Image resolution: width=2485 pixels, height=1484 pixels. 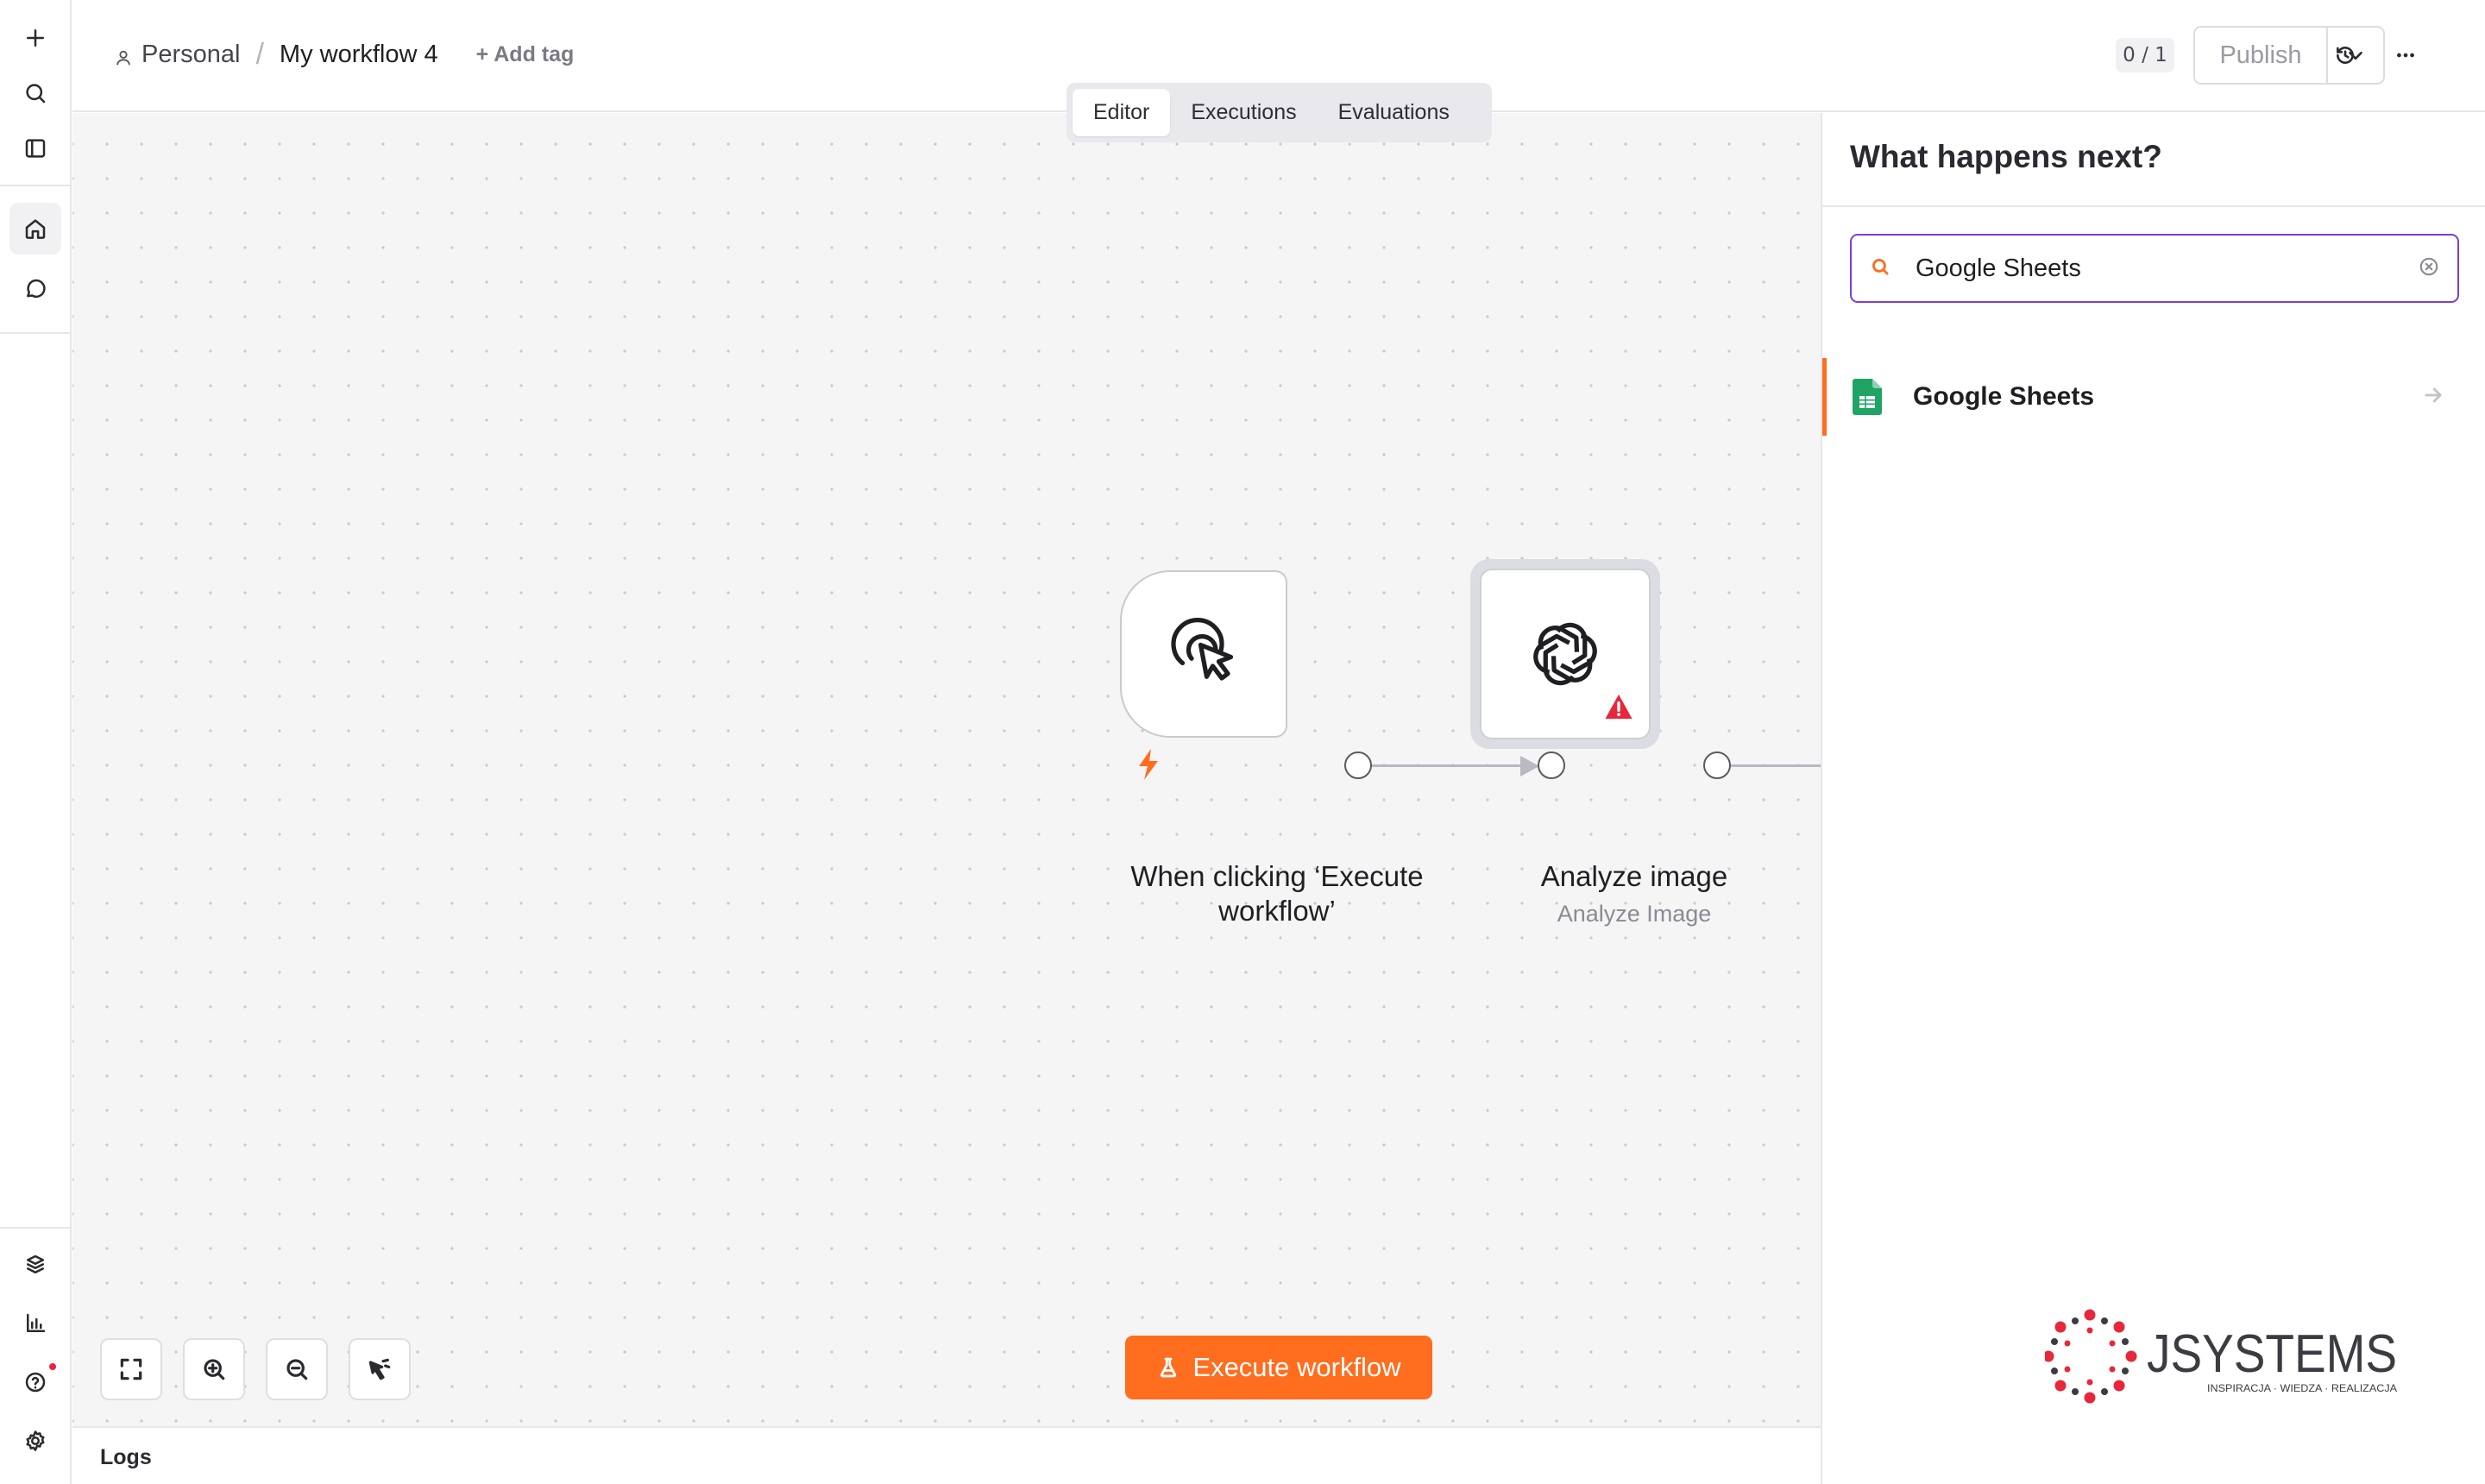 I want to click on person-icon, so click(x=124, y=55).